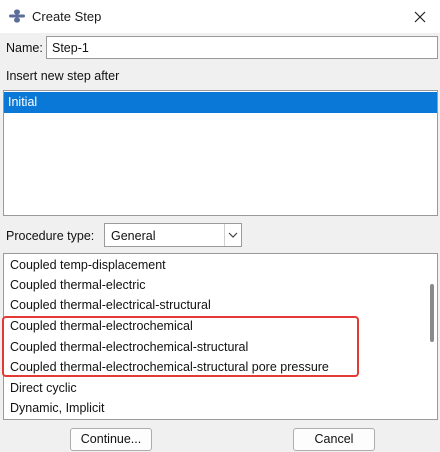 The image size is (440, 452). I want to click on close-icon, so click(420, 16).